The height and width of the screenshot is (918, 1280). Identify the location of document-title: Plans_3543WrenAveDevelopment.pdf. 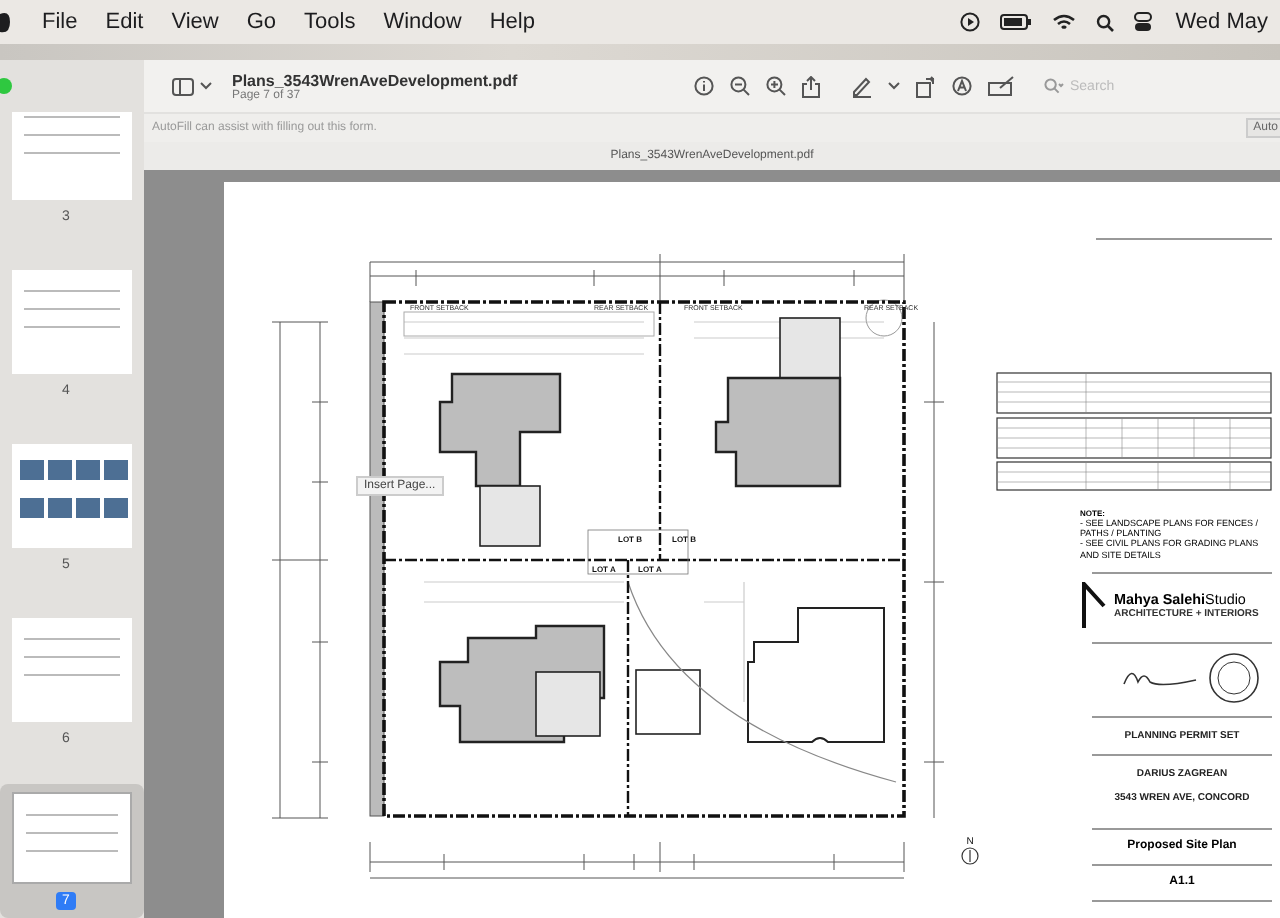
(375, 80).